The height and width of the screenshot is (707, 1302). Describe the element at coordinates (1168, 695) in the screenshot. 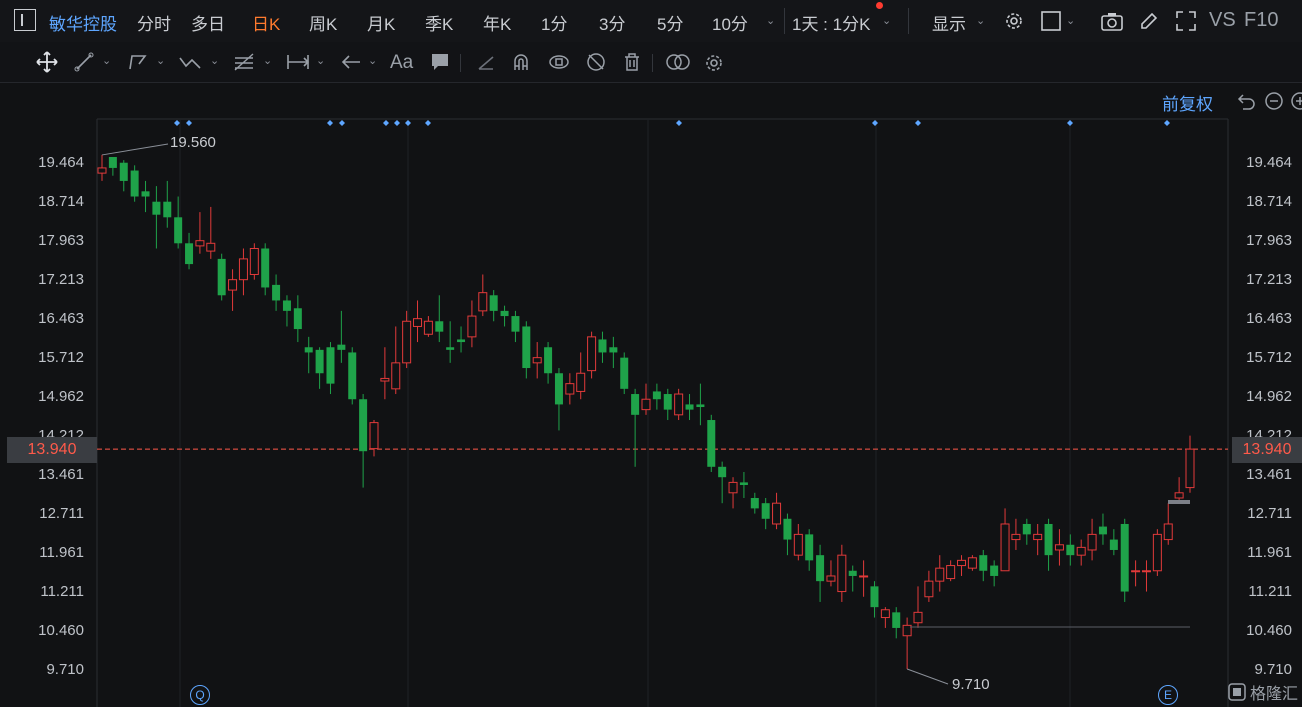

I see `e-event-marker: E` at that location.